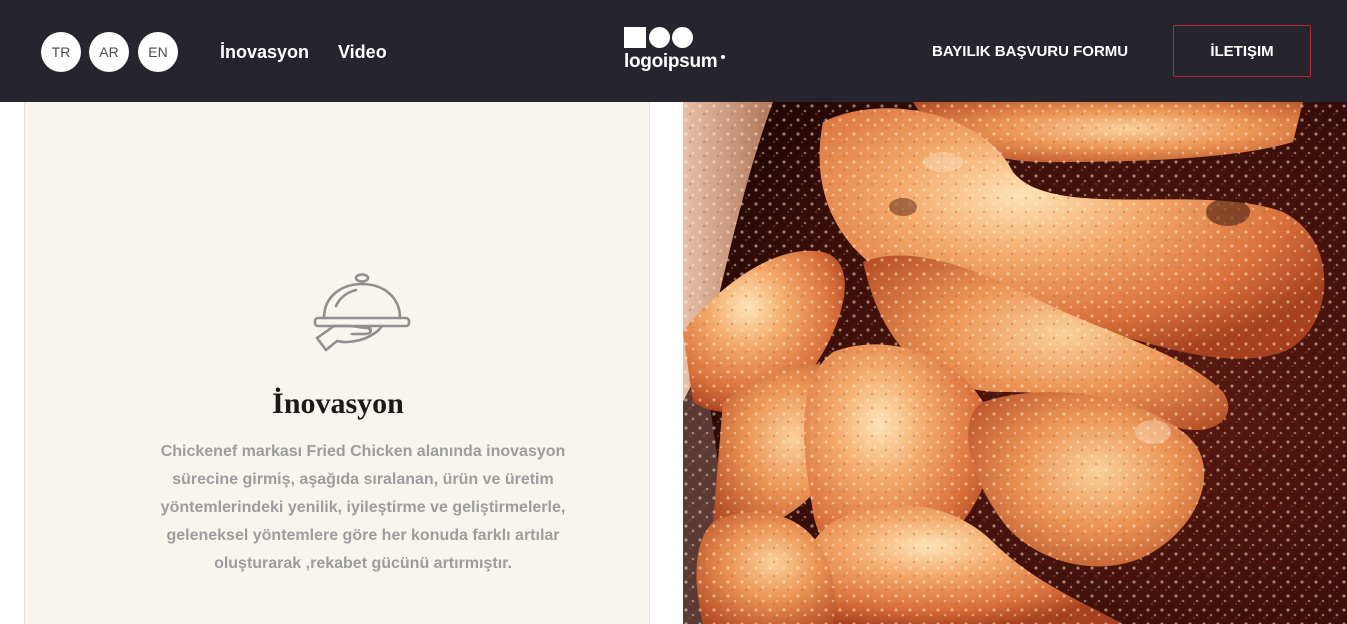  I want to click on panel-title: İnovasyon, so click(338, 403).